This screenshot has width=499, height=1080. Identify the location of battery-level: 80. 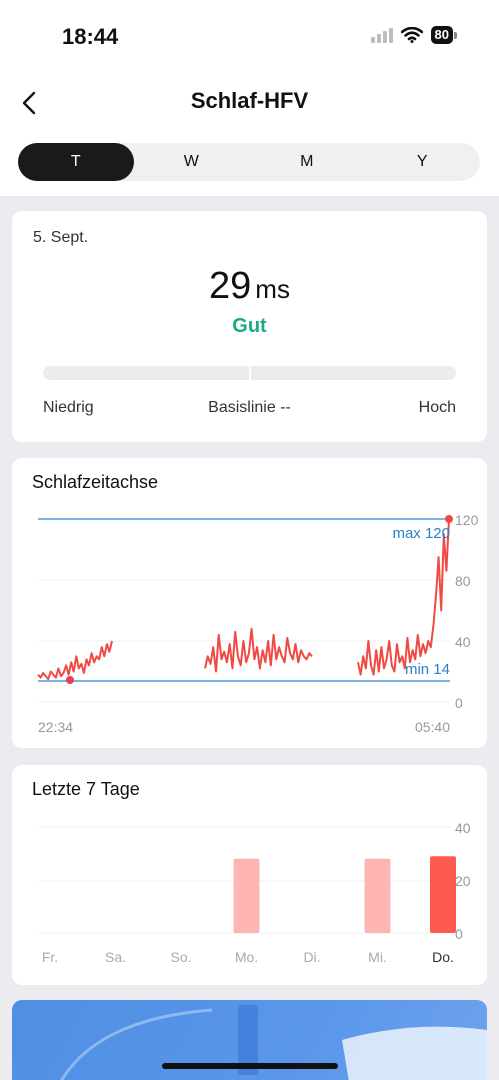
(441, 35).